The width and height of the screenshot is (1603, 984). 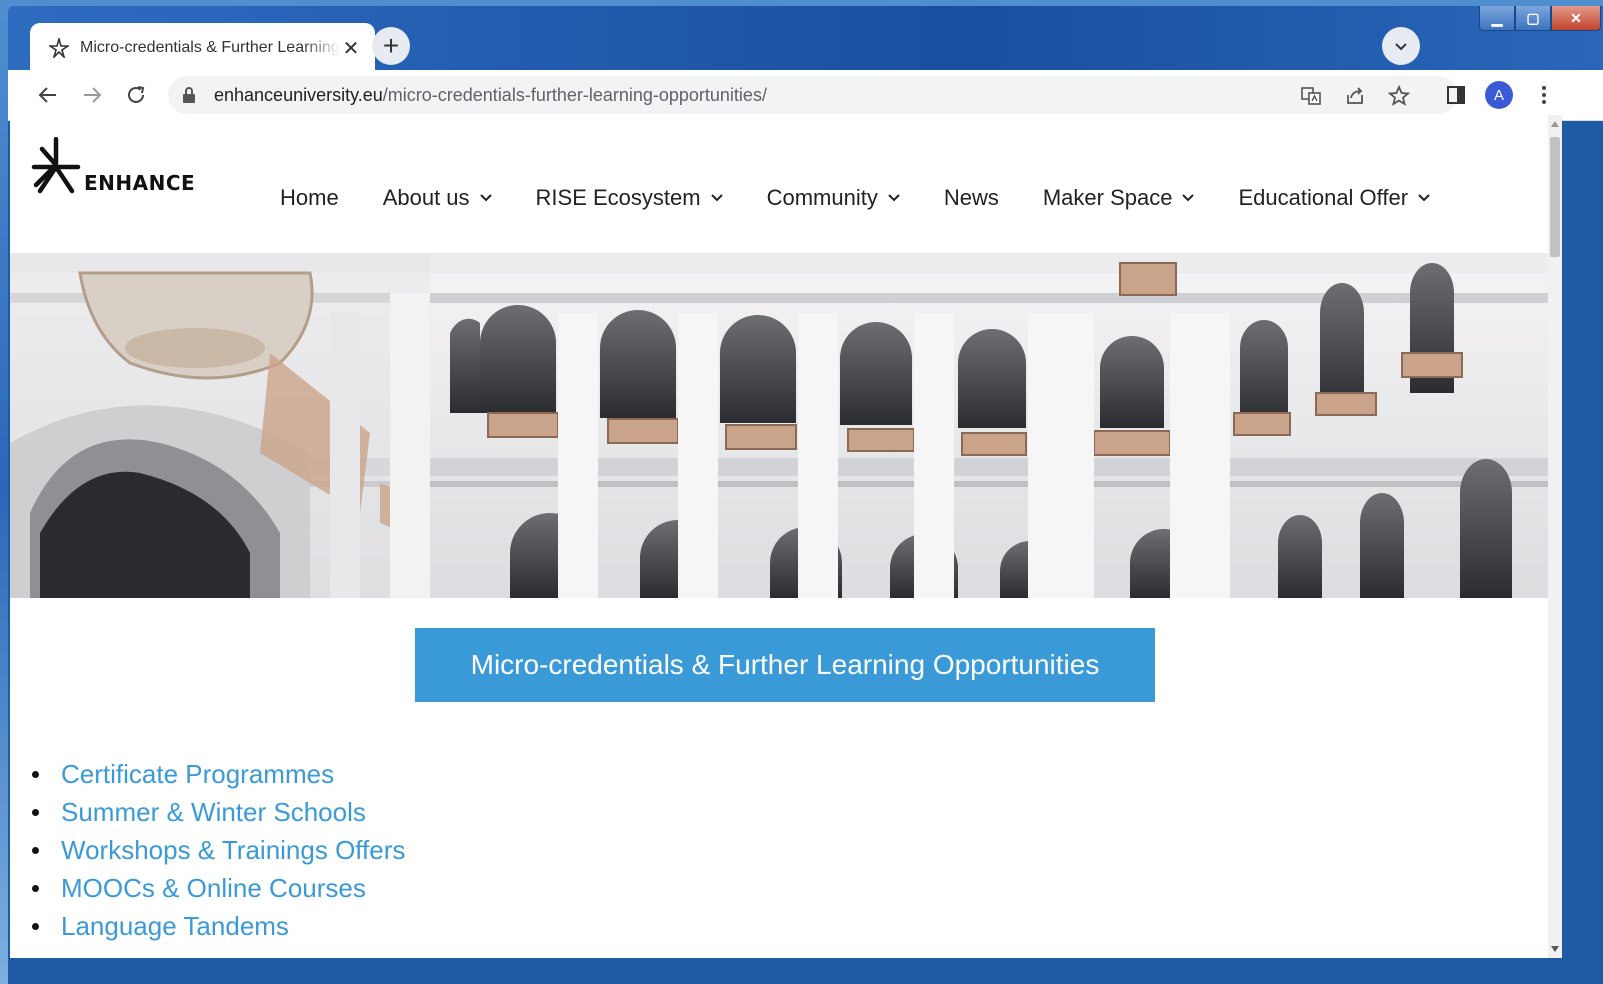 What do you see at coordinates (1555, 124) in the screenshot?
I see `scroll-up-arrow-icon` at bounding box center [1555, 124].